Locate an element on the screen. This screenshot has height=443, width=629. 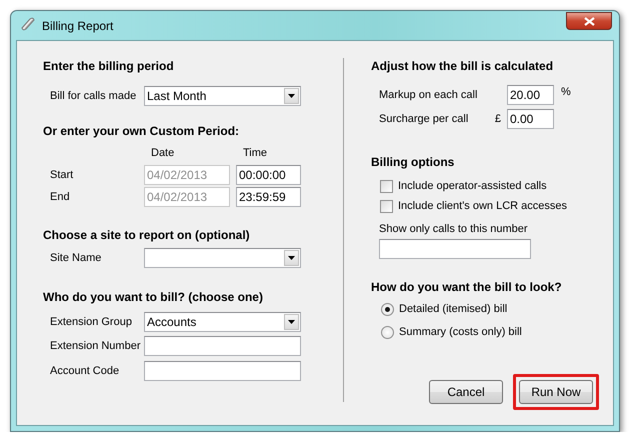
field-label: Start is located at coordinates (61, 175).